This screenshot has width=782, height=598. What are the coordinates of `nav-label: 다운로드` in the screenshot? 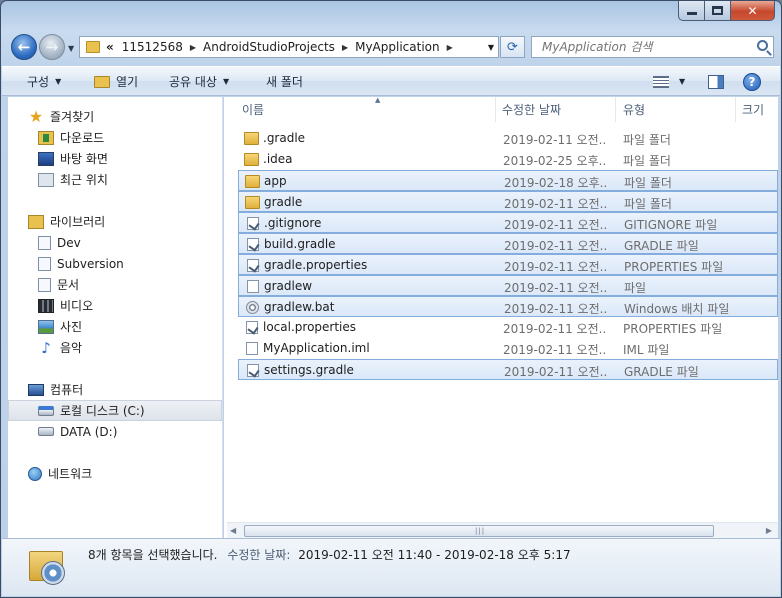 It's located at (82, 138).